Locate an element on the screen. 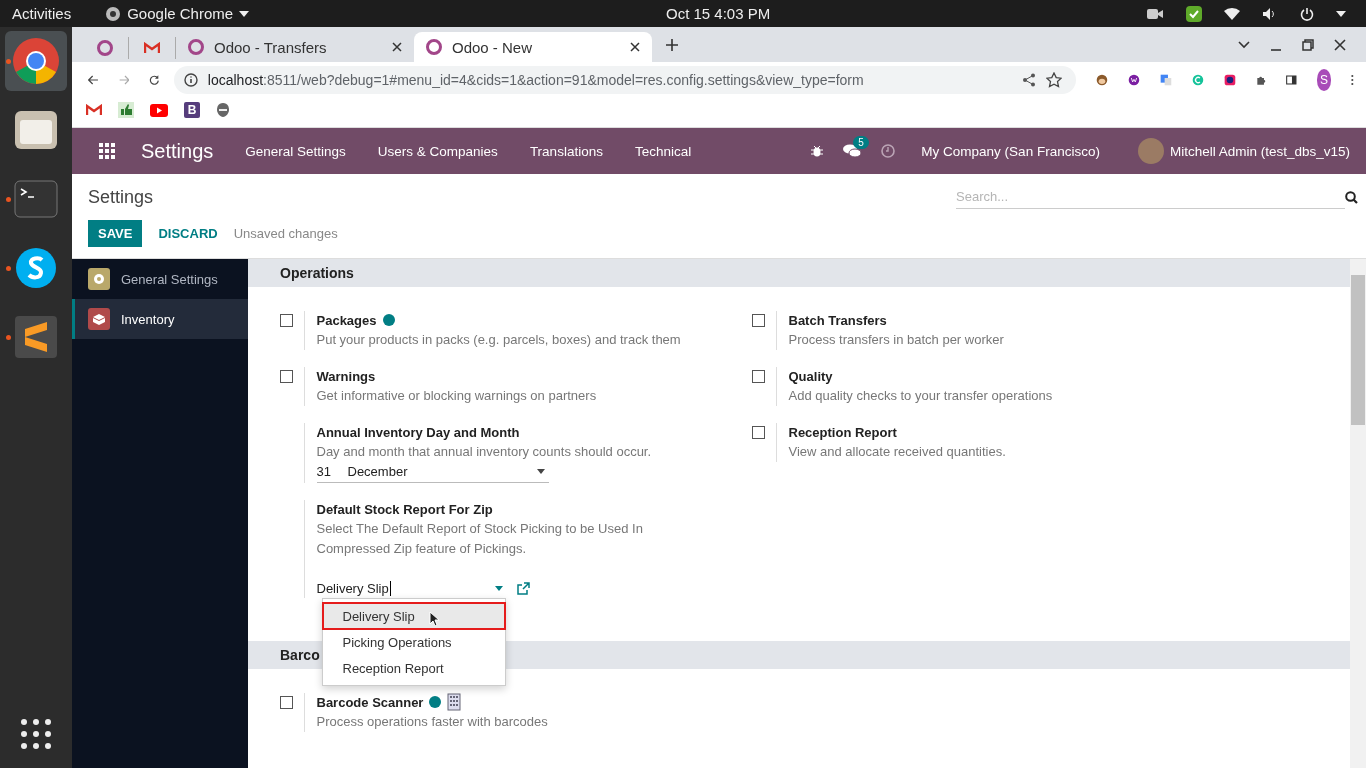 The width and height of the screenshot is (1366, 768). setting-description: Get informative or blocking warnings on partners is located at coordinates (457, 396).